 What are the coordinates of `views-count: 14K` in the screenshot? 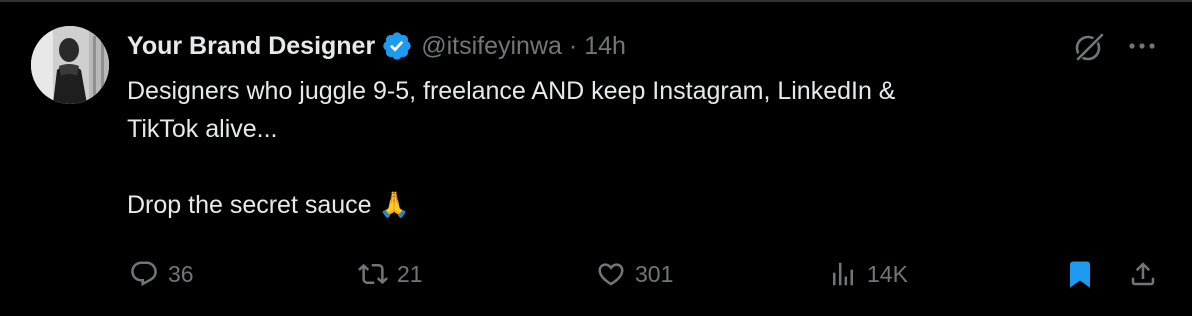 It's located at (887, 273).